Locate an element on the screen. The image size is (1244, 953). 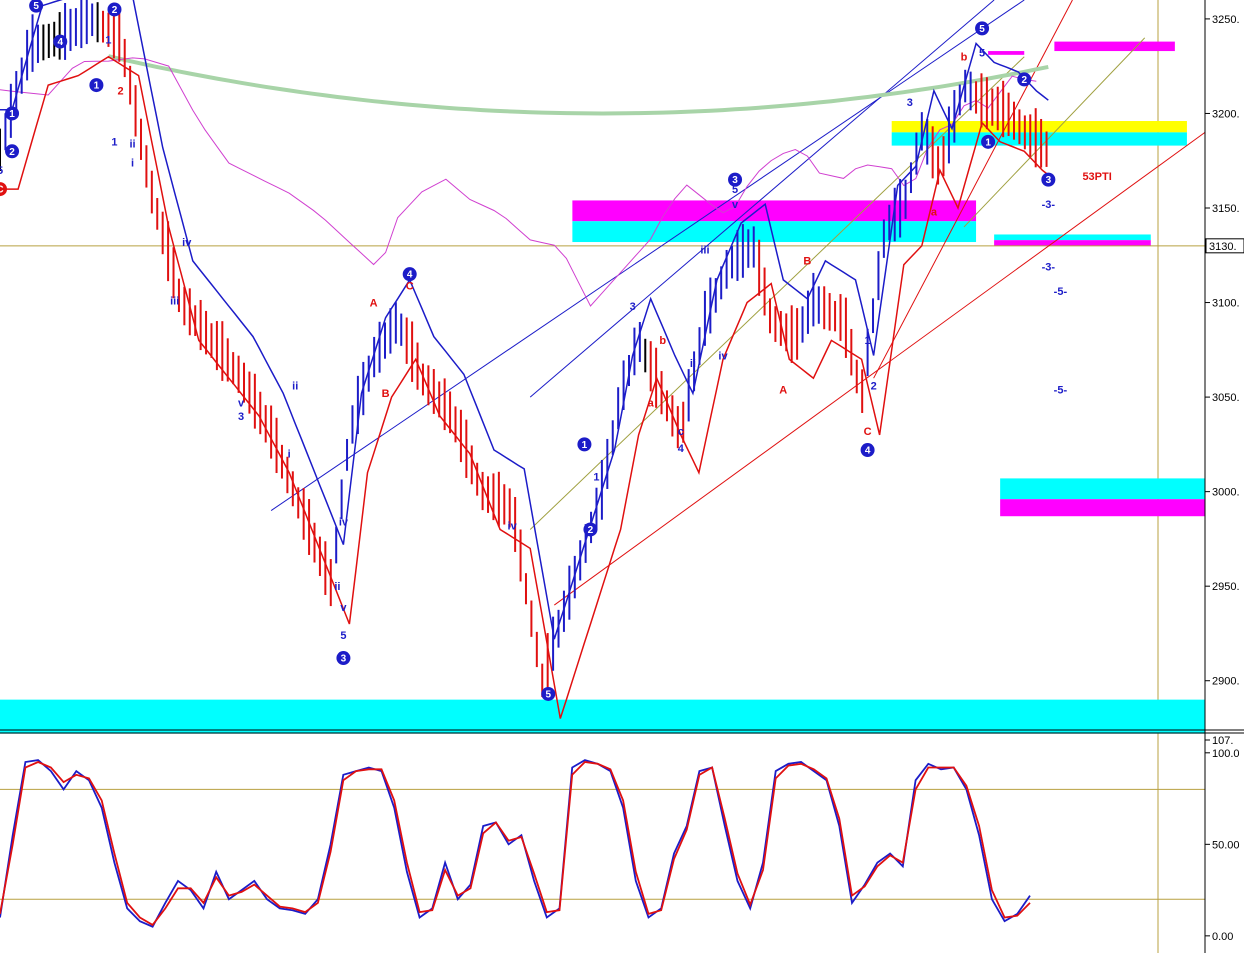
wave-label: -5- is located at coordinates (1061, 292).